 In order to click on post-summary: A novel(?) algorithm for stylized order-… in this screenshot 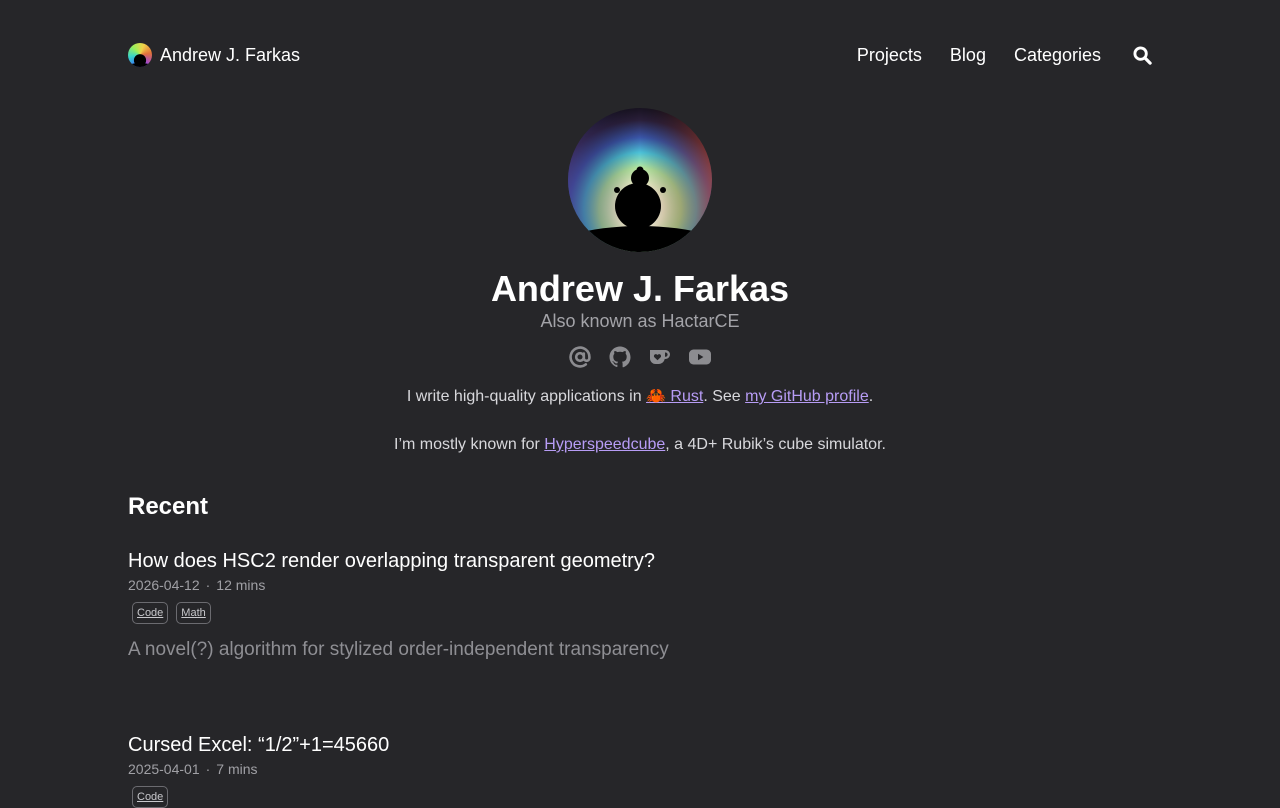, I will do `click(398, 649)`.